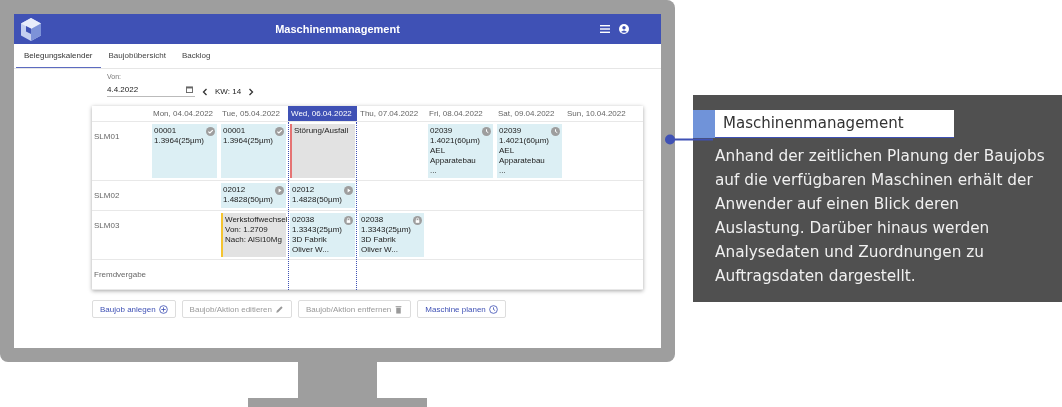 The image size is (1062, 407). Describe the element at coordinates (834, 124) in the screenshot. I see `callout-title: Maschinenmanagement` at that location.